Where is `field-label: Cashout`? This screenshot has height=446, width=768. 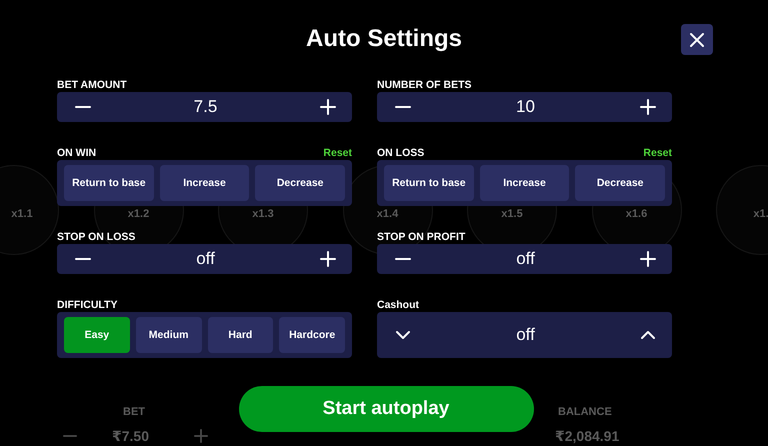 field-label: Cashout is located at coordinates (398, 305).